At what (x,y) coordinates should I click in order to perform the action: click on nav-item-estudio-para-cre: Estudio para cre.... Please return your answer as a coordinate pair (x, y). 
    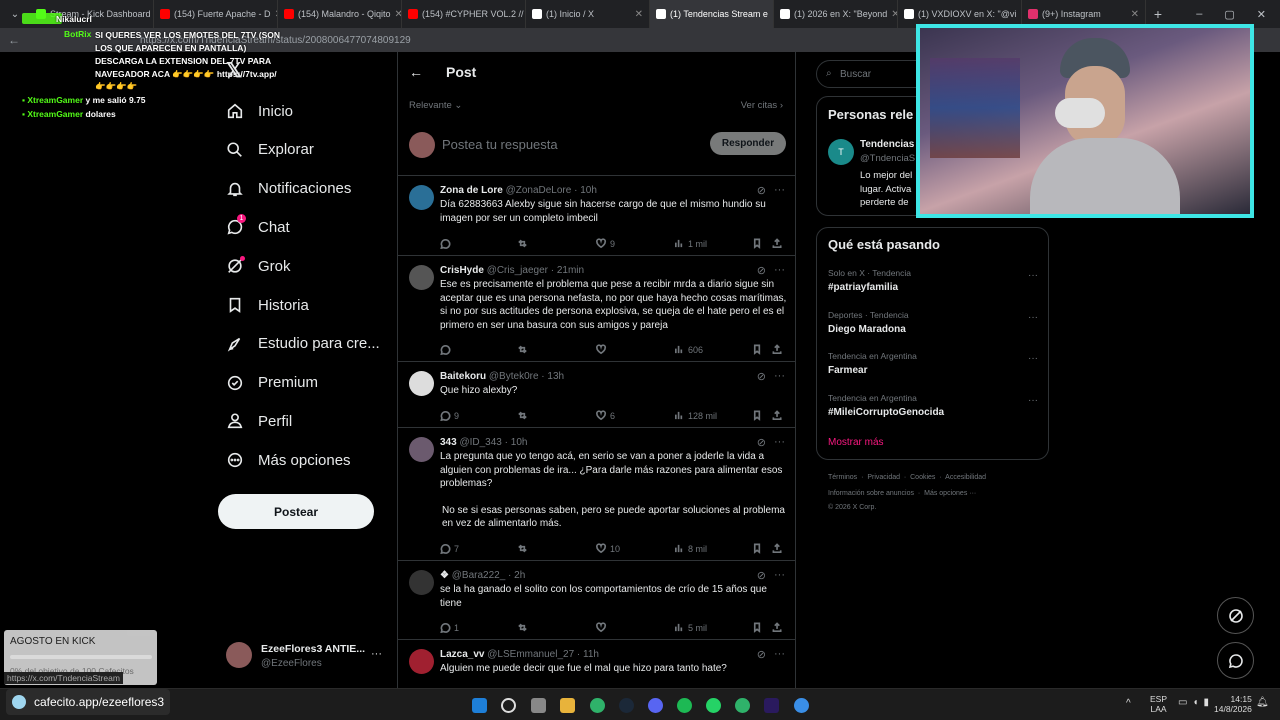
    Looking at the image, I should click on (303, 344).